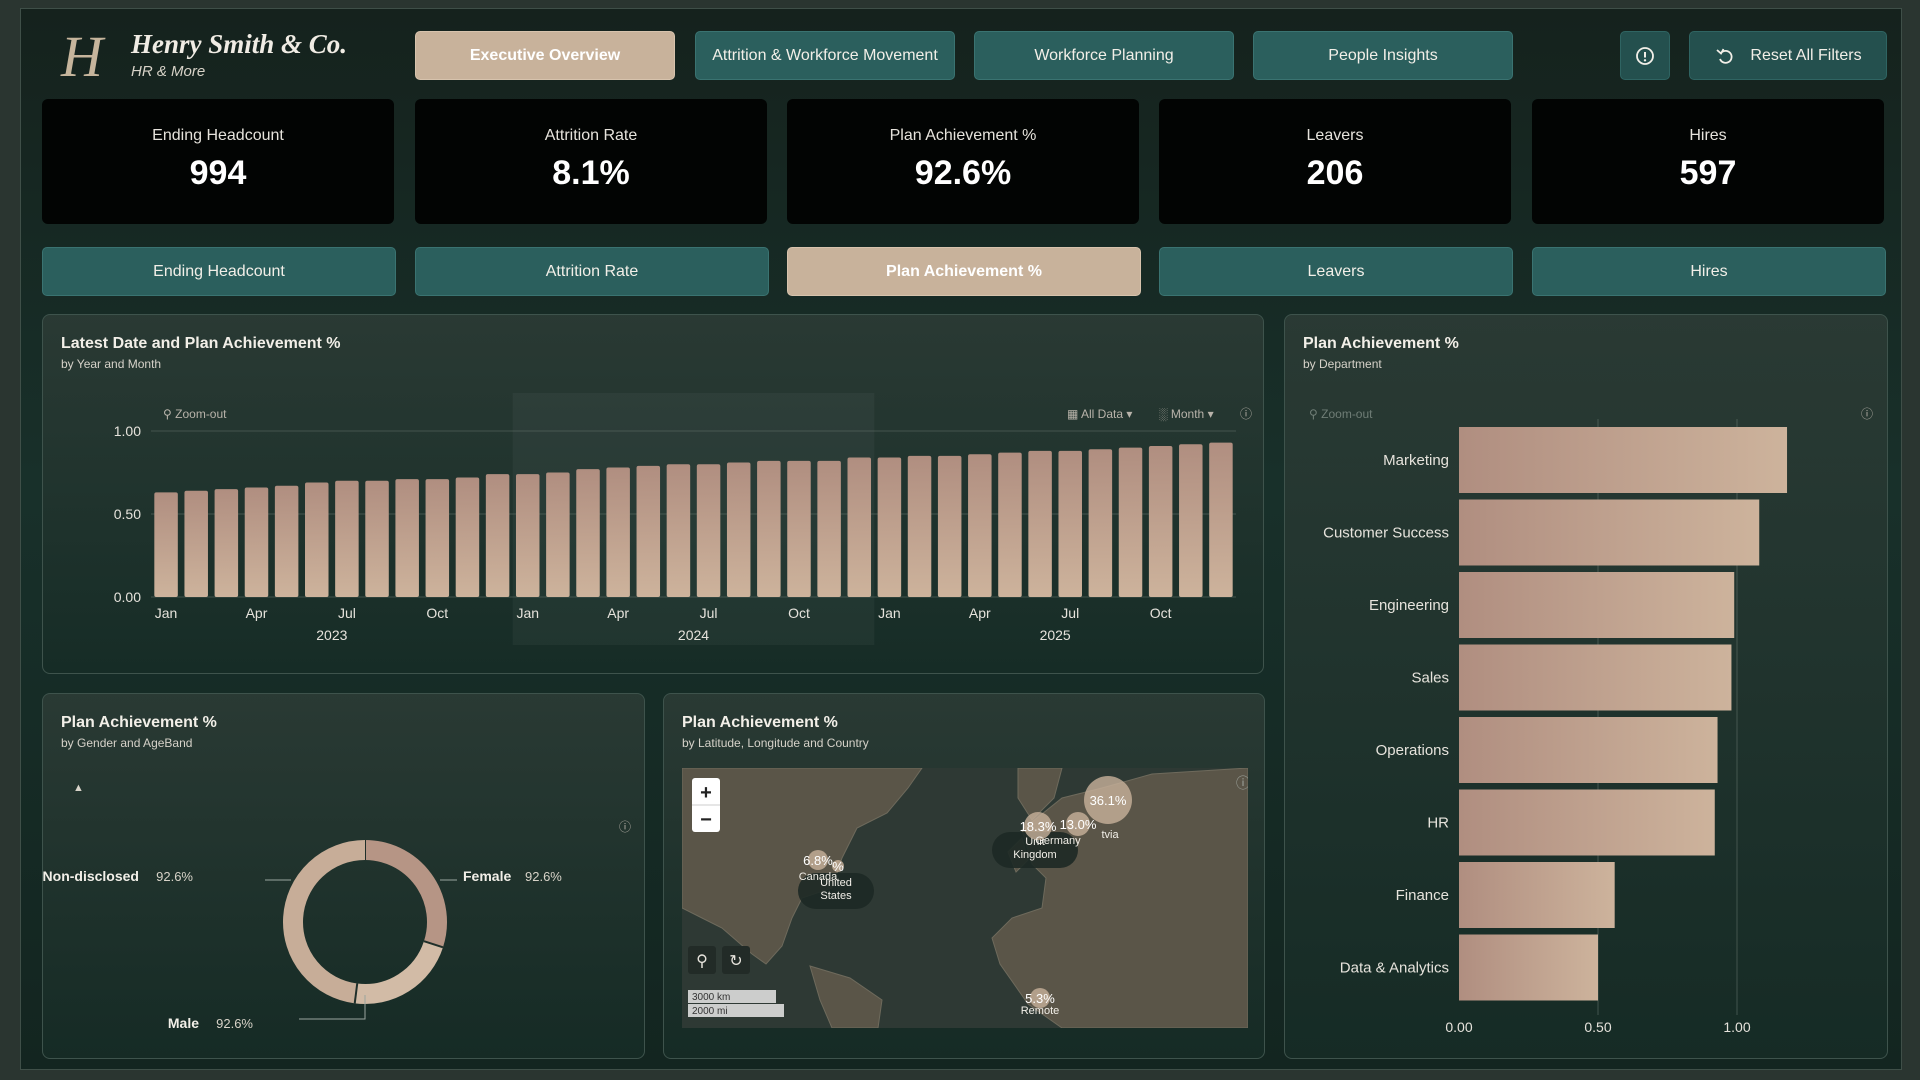 The width and height of the screenshot is (1920, 1080). I want to click on scale-label-mi: 2000 mi, so click(710, 1011).